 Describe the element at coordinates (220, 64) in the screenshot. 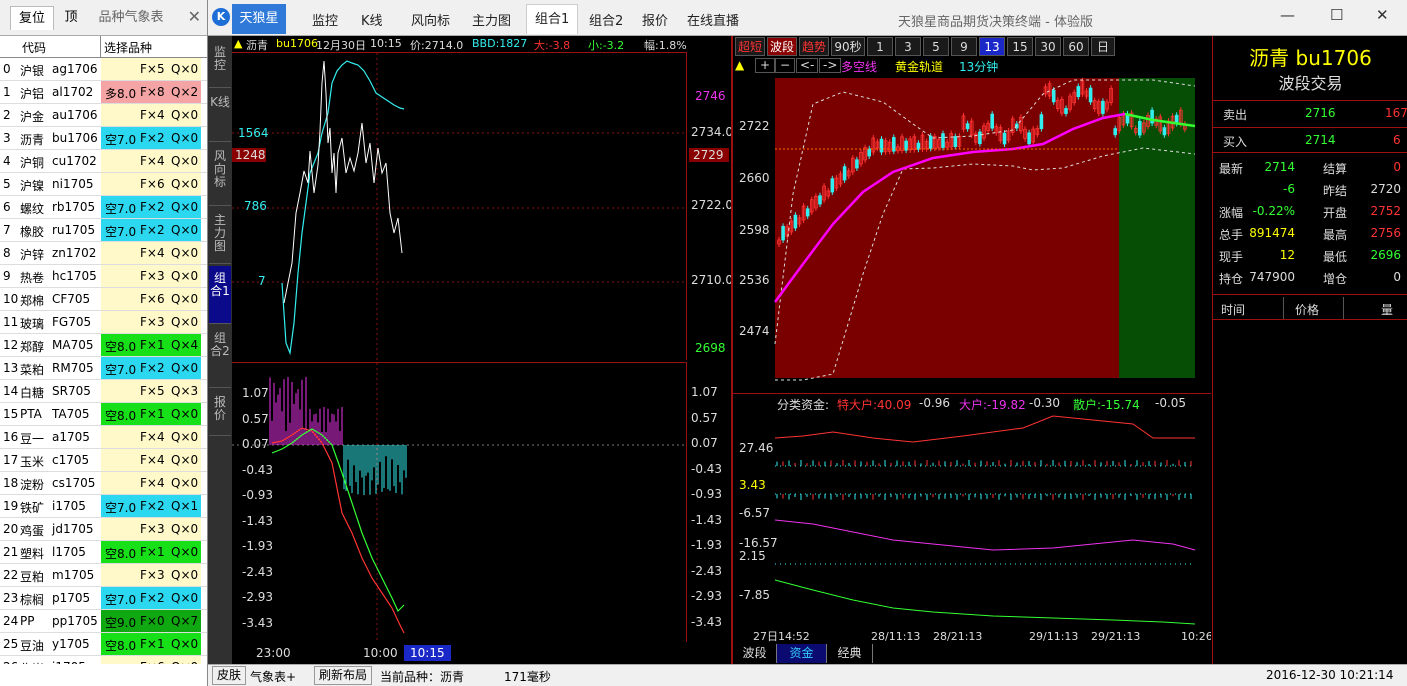

I see `vtab-0: 监控` at that location.